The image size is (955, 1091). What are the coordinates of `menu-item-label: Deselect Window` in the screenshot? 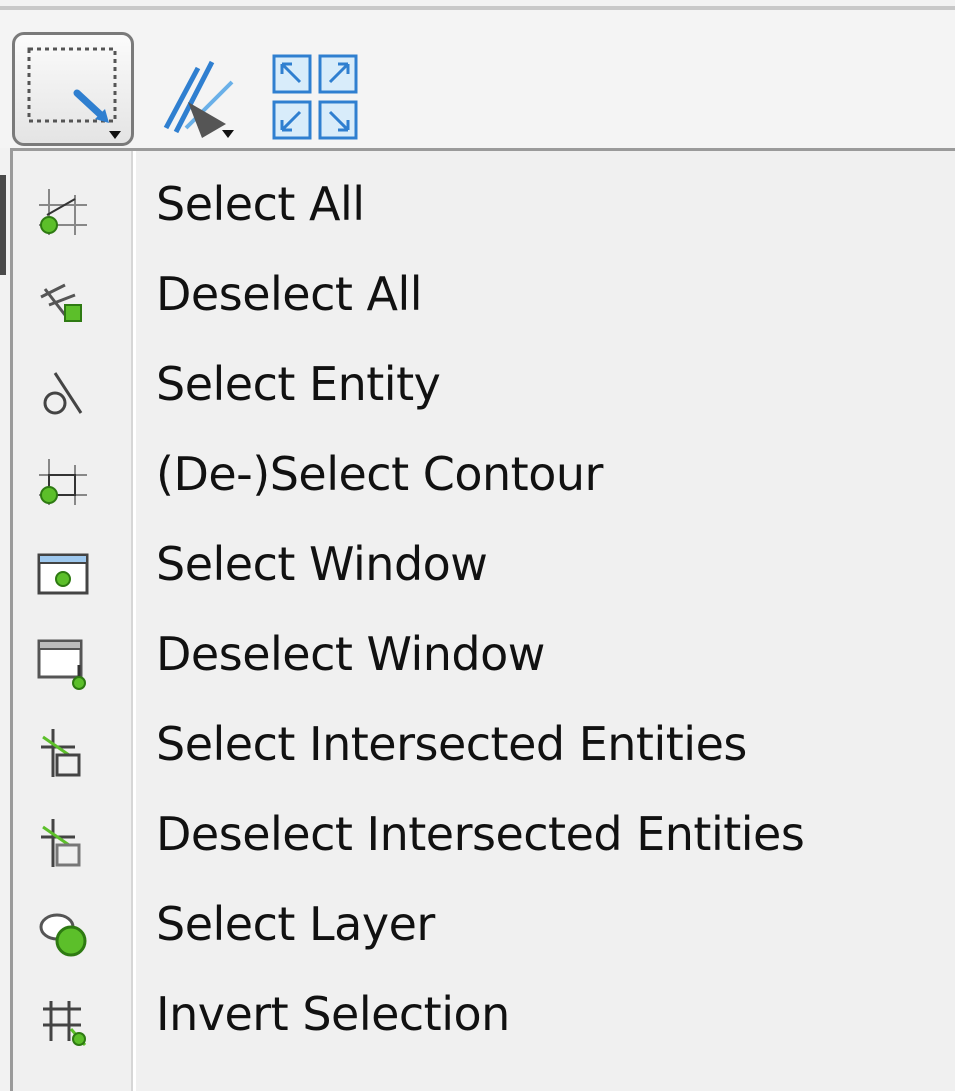 It's located at (350, 654).